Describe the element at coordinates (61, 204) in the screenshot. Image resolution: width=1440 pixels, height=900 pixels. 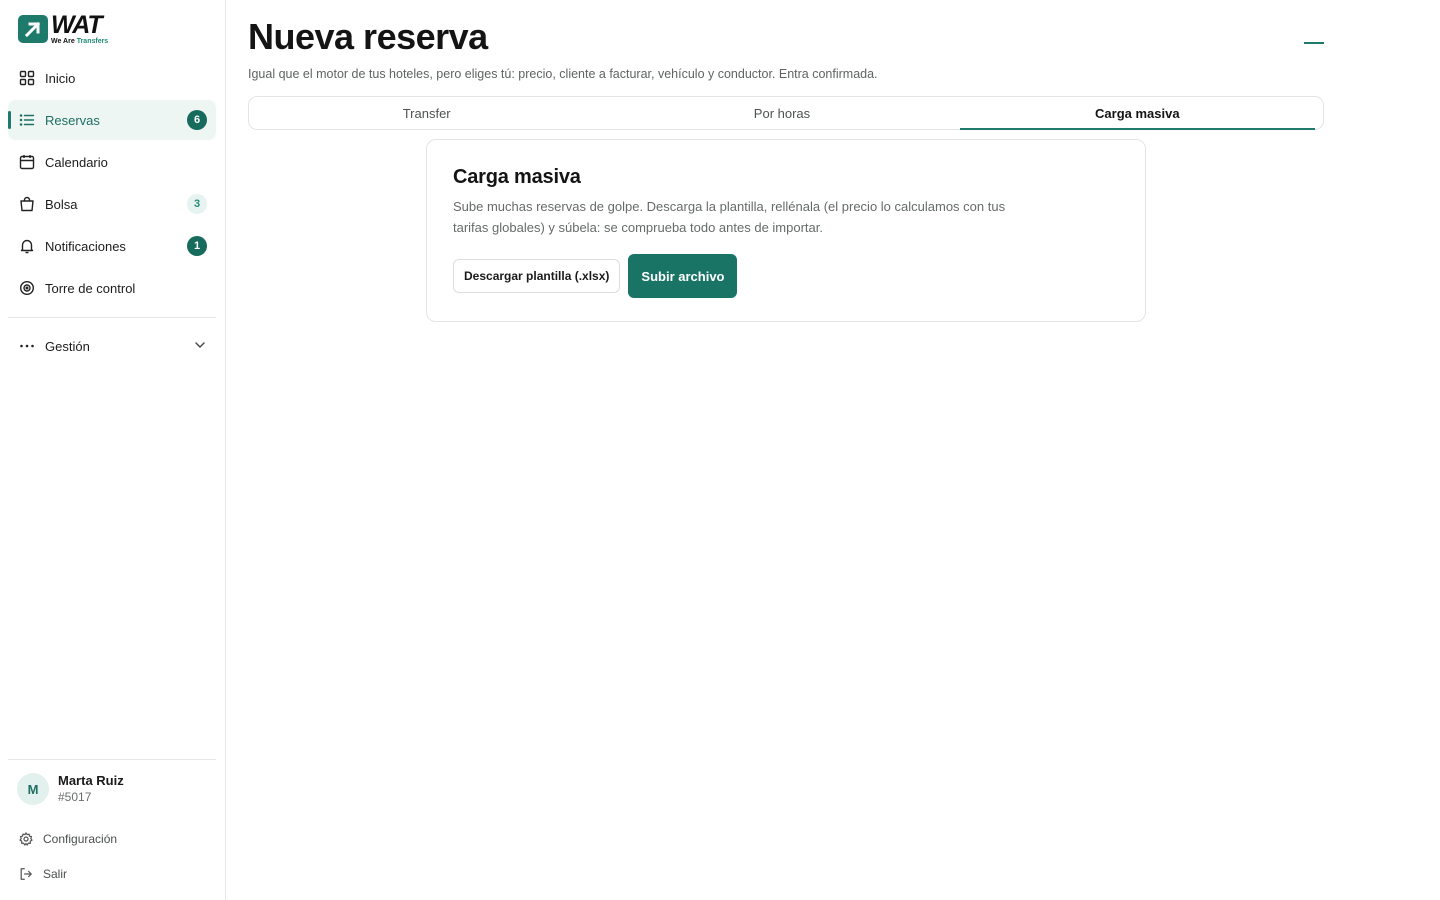
I see `sidebar-item-label: Bolsa` at that location.